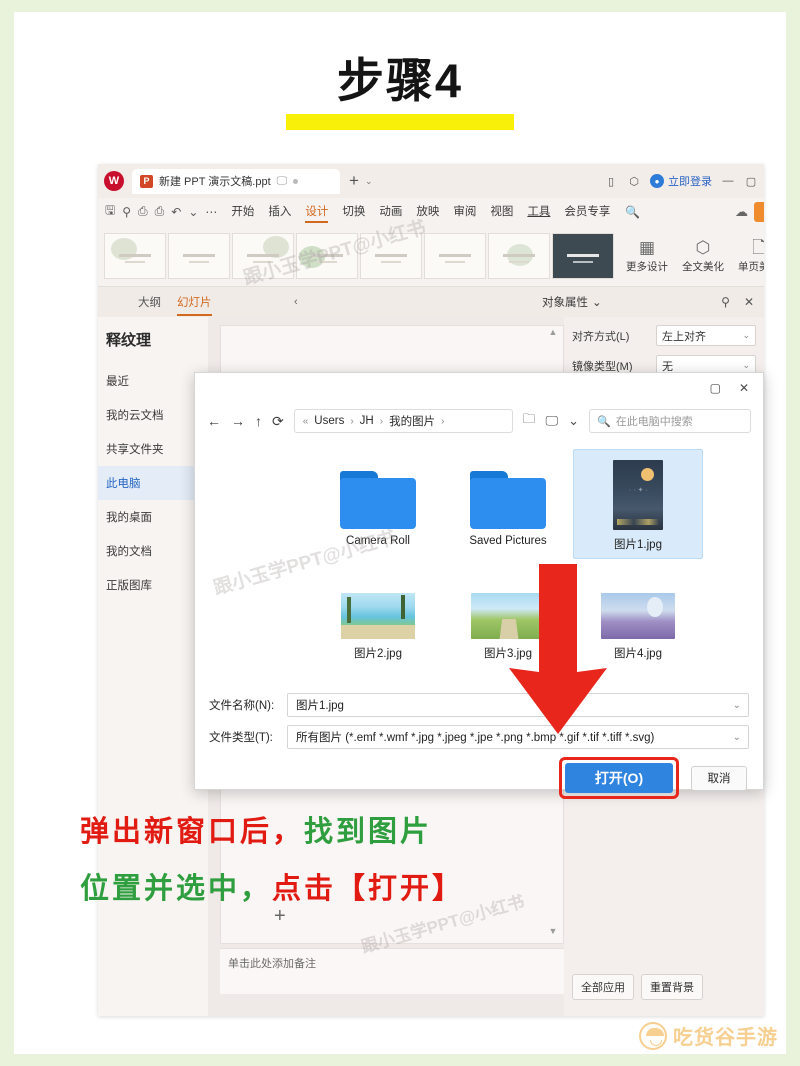  What do you see at coordinates (748, 255) in the screenshot?
I see `page-beautify-button: 🗋 单页美化` at bounding box center [748, 255].